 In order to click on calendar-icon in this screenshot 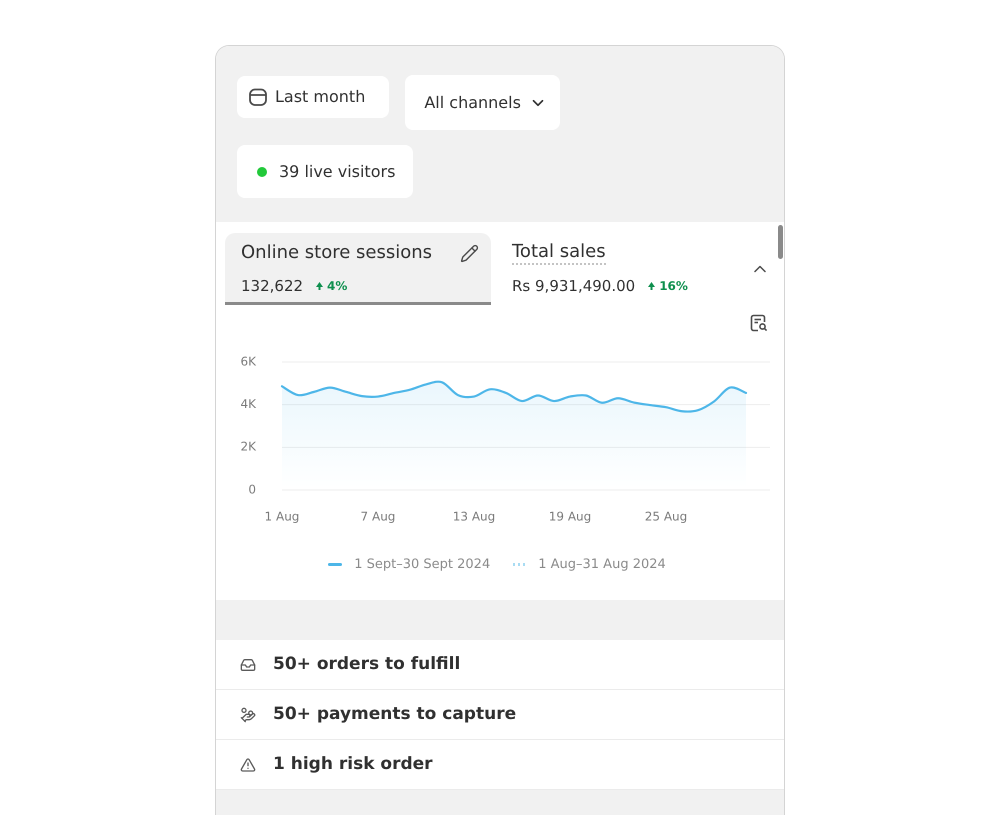, I will do `click(258, 97)`.